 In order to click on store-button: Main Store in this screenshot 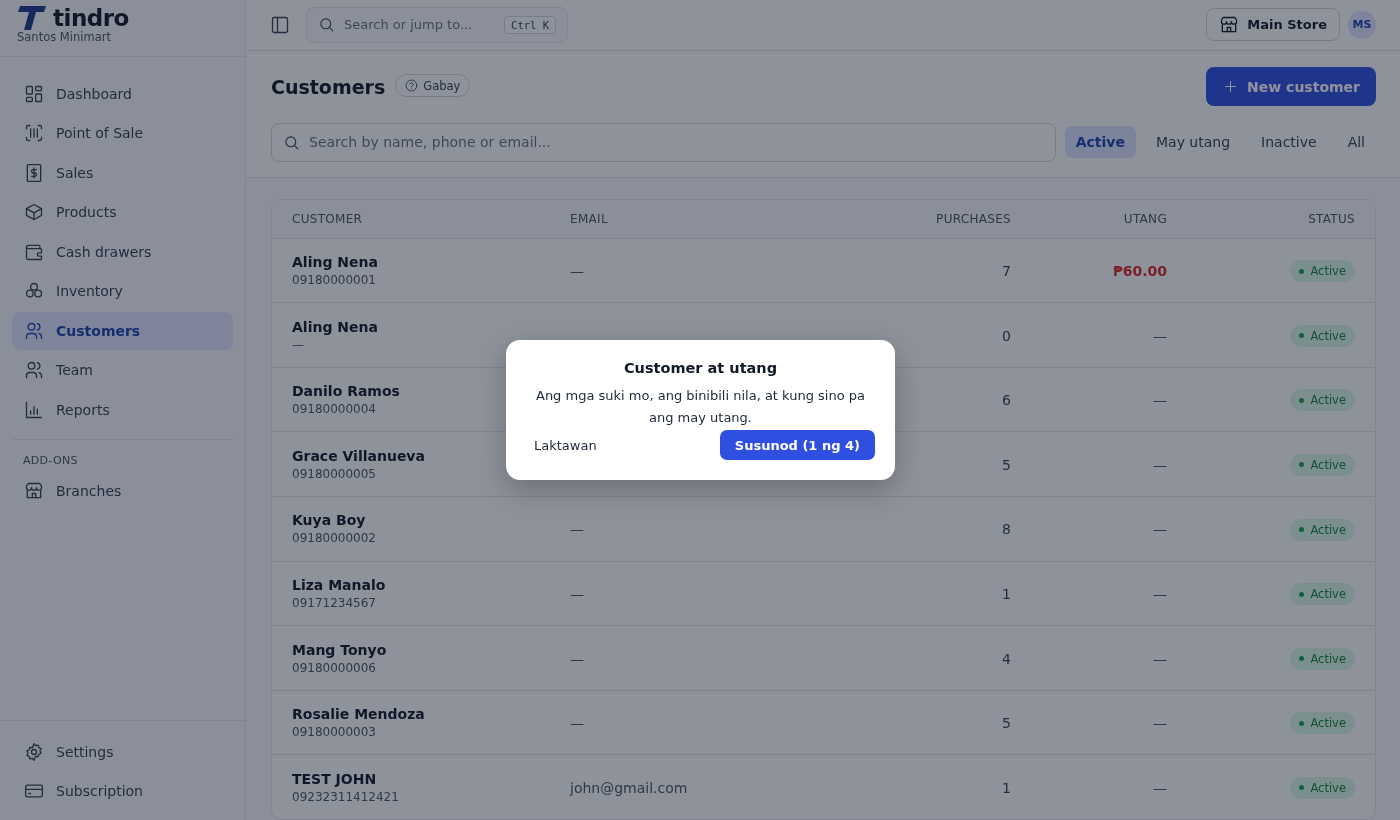, I will do `click(1273, 25)`.